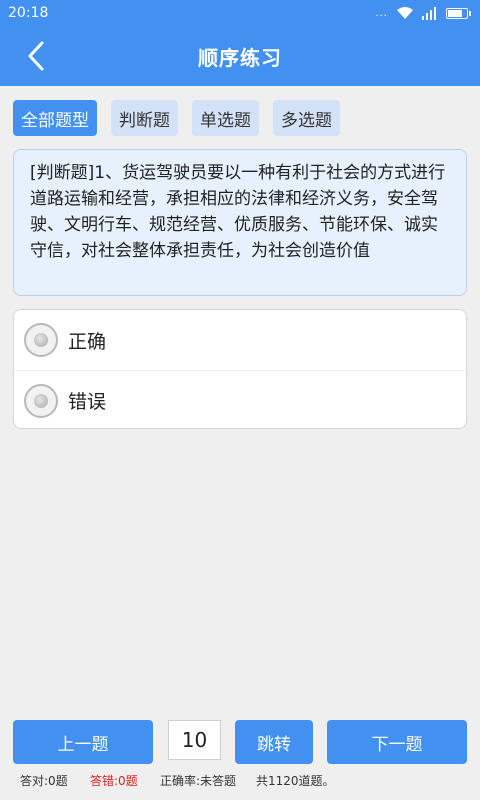 This screenshot has width=480, height=800. What do you see at coordinates (83, 742) in the screenshot?
I see `prev-question-button: 上一题` at bounding box center [83, 742].